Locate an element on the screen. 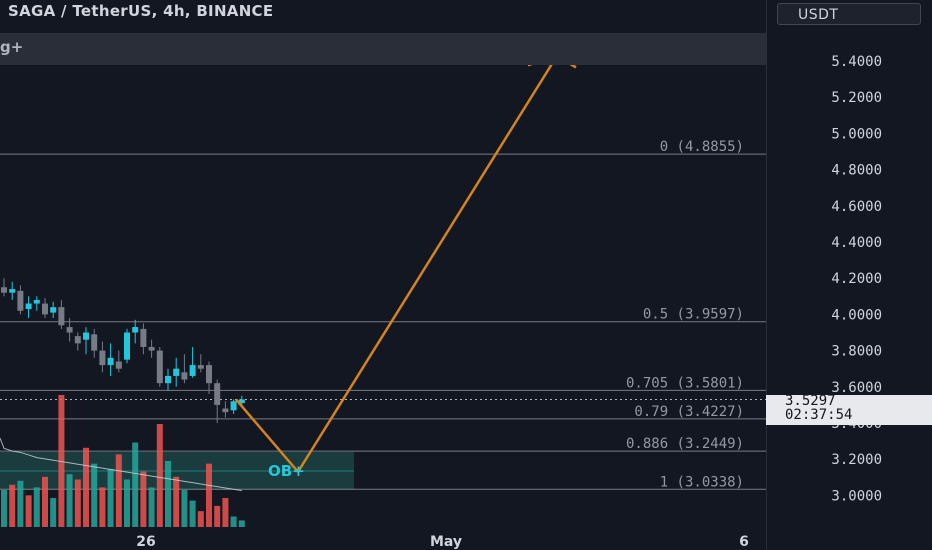  fib-level-label: 0.79 (3.4227) is located at coordinates (689, 412).